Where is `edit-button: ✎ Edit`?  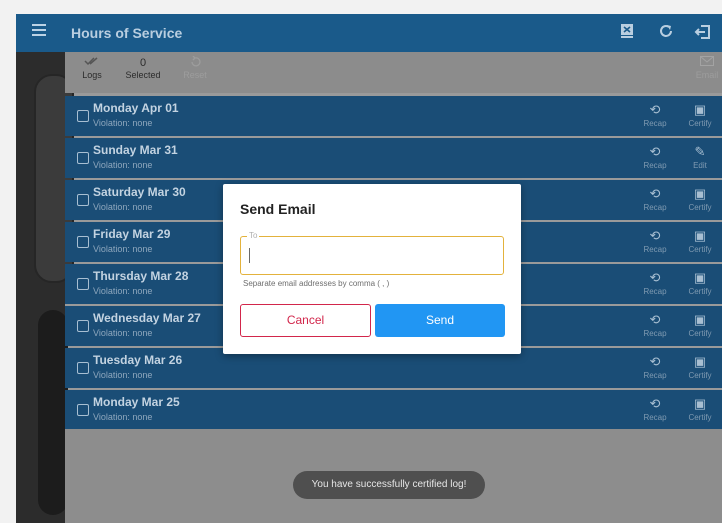 edit-button: ✎ Edit is located at coordinates (700, 157).